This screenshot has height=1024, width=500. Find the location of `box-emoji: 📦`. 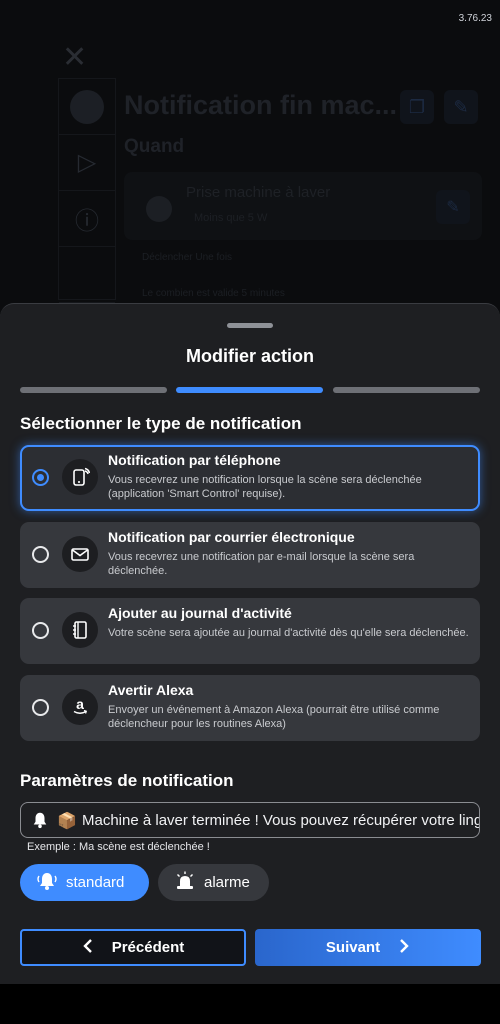

box-emoji: 📦 is located at coordinates (67, 821).